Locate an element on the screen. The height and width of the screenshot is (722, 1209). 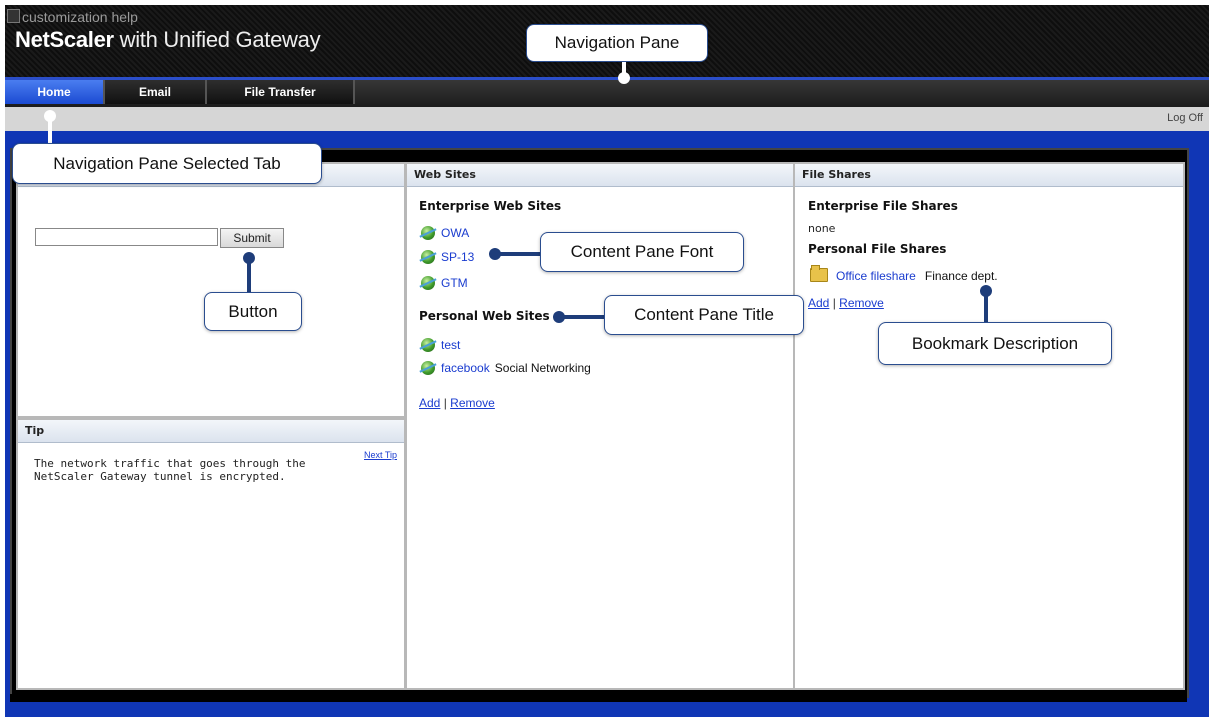
web-sites-actions: Add | Remove is located at coordinates (457, 403).